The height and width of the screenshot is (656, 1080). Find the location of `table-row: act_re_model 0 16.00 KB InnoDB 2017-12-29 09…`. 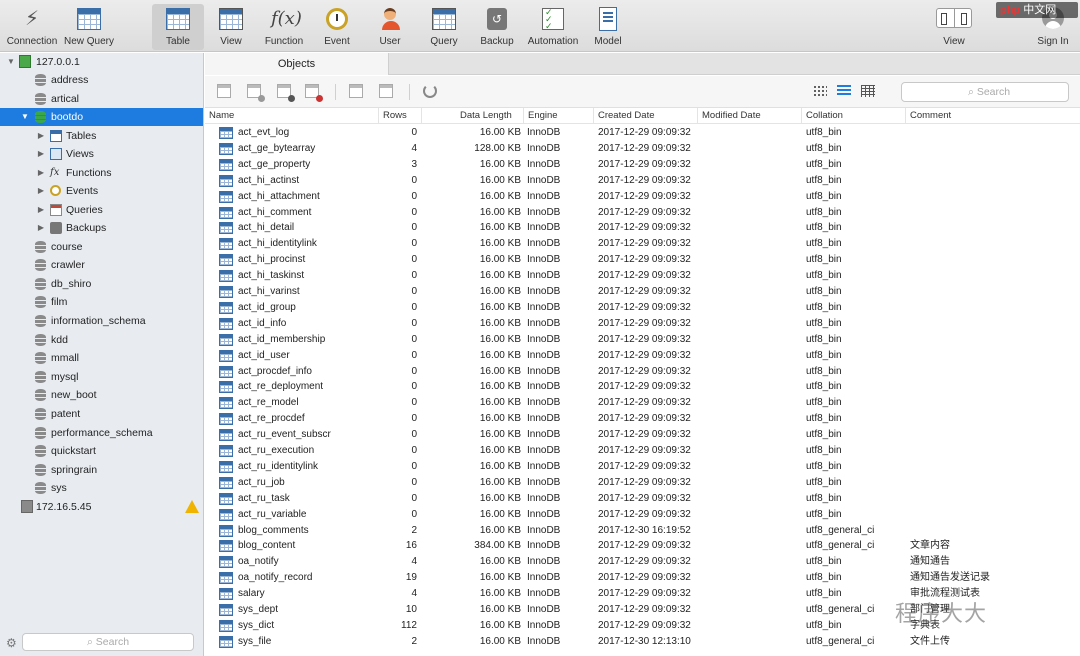

table-row: act_re_model 0 16.00 KB InnoDB 2017-12-29 09… is located at coordinates (642, 403).